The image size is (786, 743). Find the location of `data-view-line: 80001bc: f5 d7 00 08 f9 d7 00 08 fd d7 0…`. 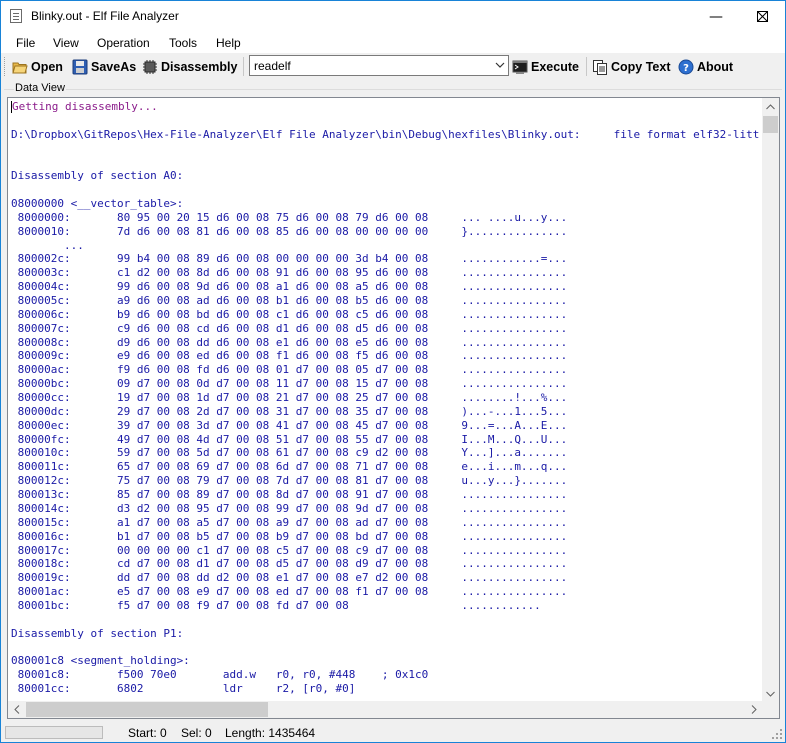

data-view-line: 80001bc: f5 d7 00 08 f9 d7 00 08 fd d7 0… is located at coordinates (276, 605).